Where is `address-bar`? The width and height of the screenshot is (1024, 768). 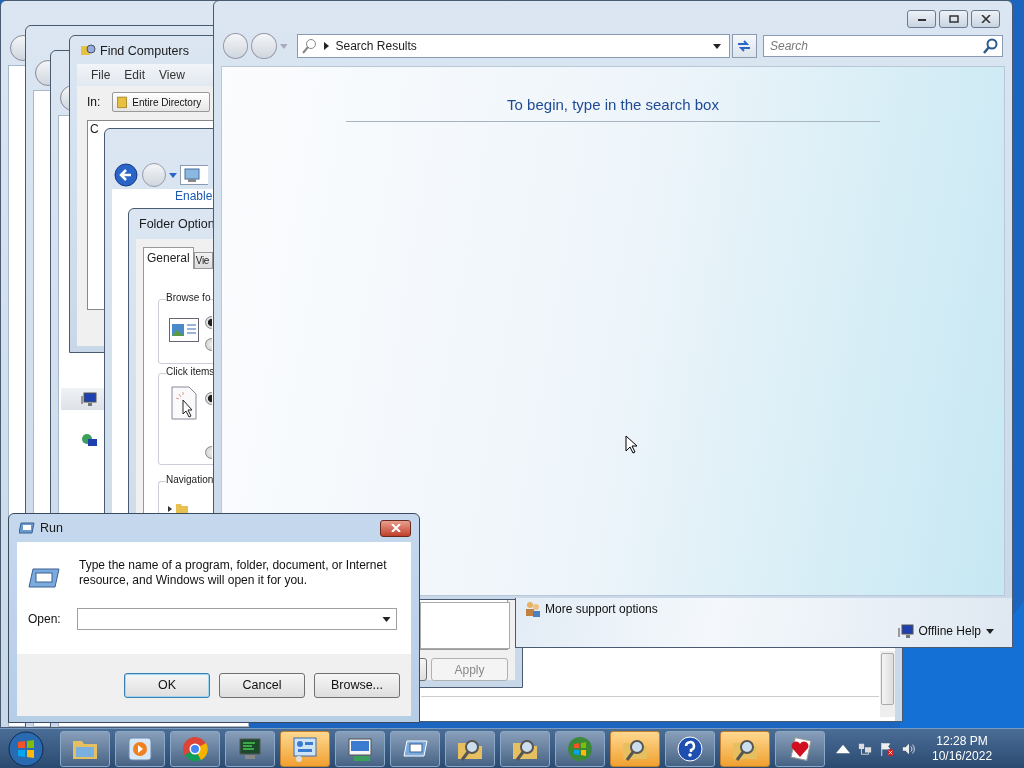 address-bar is located at coordinates (194, 175).